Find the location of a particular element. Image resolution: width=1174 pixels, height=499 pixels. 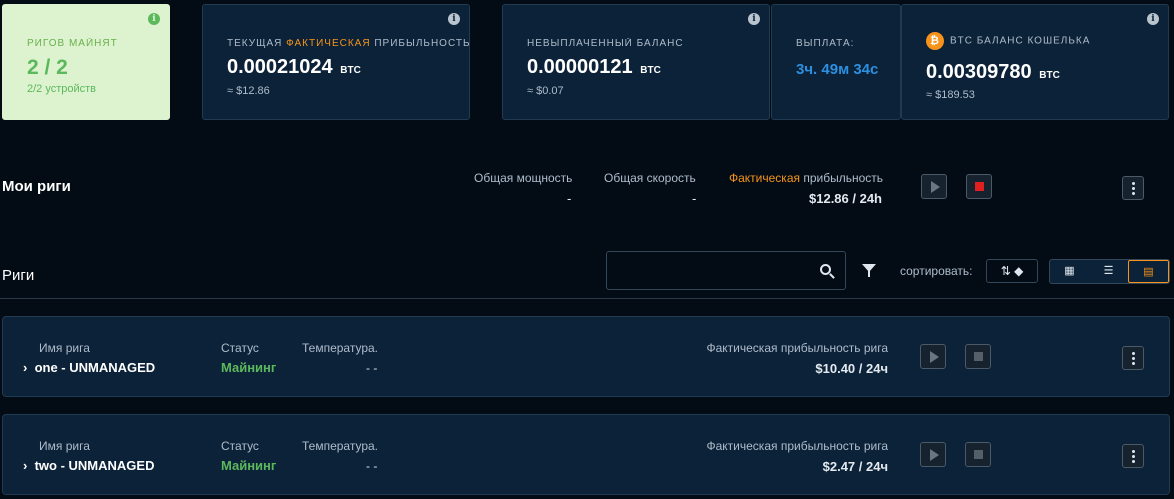

payout-countdown: 3ч. 49м 34с is located at coordinates (837, 69).